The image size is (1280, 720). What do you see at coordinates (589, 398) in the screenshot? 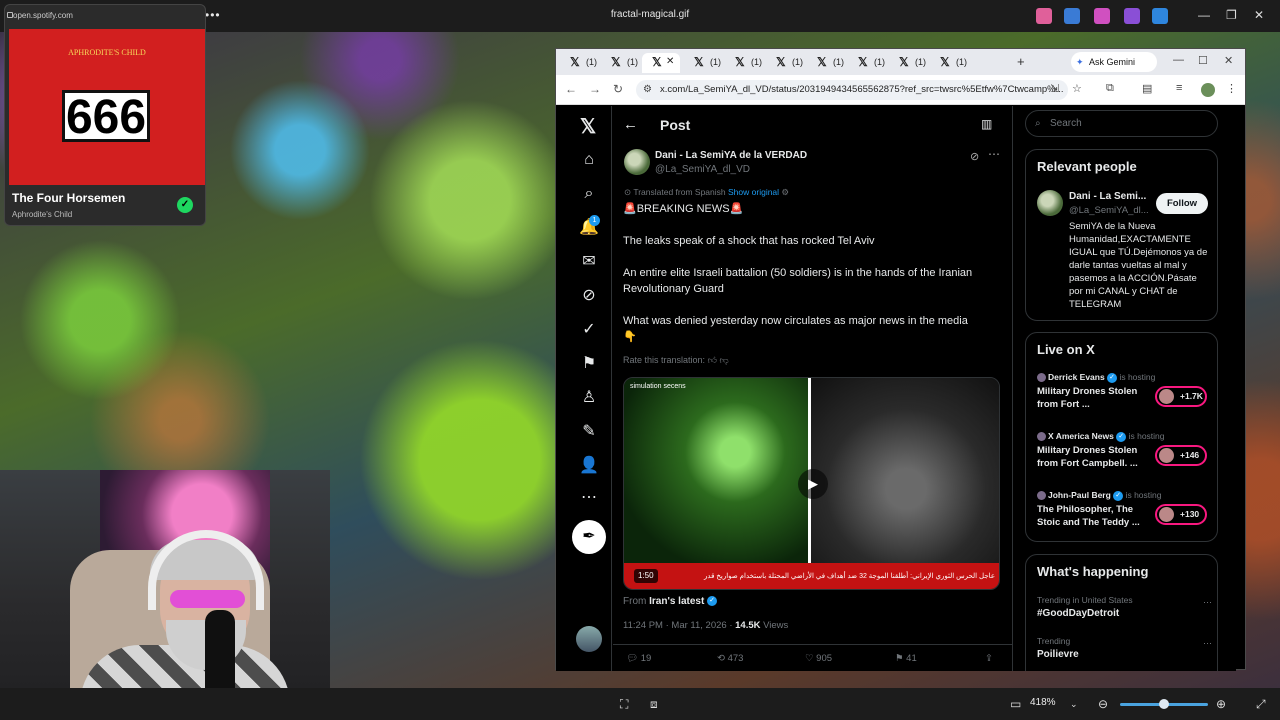
I see `jobs-icon: ♙` at bounding box center [589, 398].